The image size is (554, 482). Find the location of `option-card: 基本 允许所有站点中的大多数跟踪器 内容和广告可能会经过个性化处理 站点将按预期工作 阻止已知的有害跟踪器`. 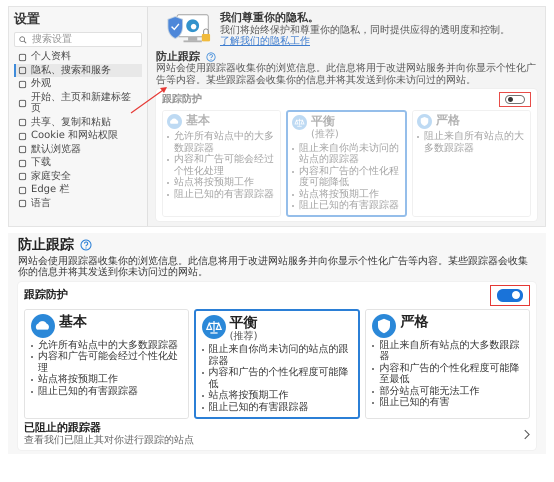

option-card: 基本 允许所有站点中的大多数跟踪器 内容和广告可能会经过个性化处理 站点将按预期工作 阻止已知的有害跟踪器 is located at coordinates (106, 364).